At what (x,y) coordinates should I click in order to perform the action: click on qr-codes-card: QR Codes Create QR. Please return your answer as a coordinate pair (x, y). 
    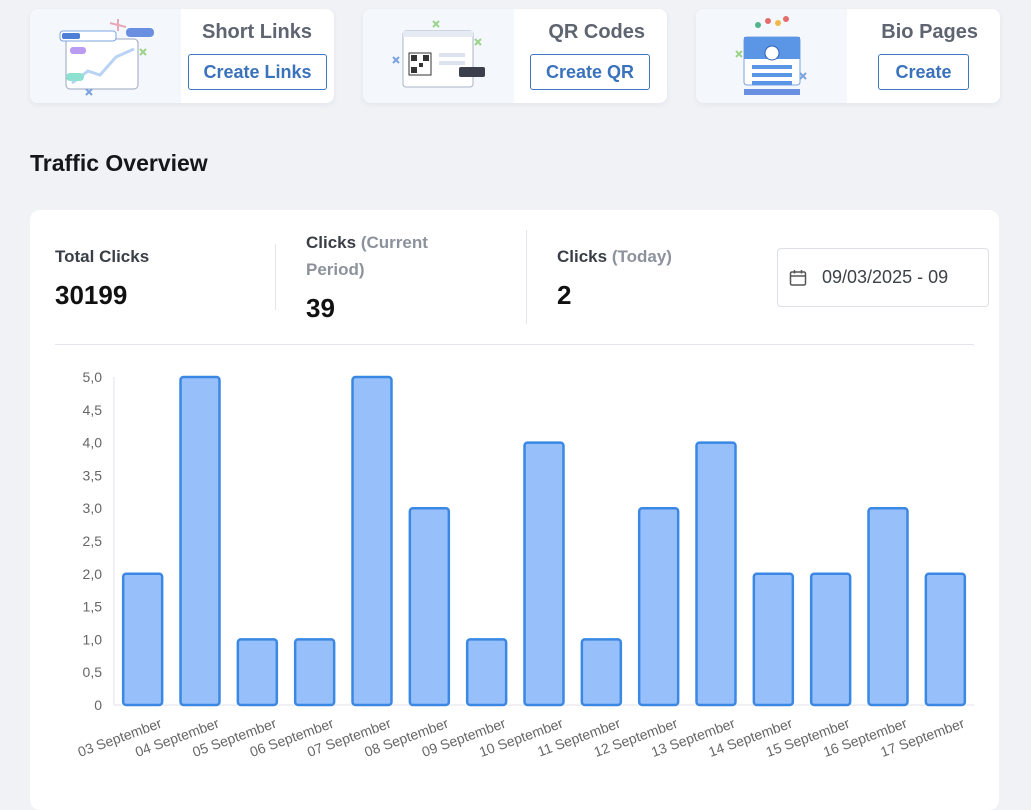
    Looking at the image, I should click on (515, 56).